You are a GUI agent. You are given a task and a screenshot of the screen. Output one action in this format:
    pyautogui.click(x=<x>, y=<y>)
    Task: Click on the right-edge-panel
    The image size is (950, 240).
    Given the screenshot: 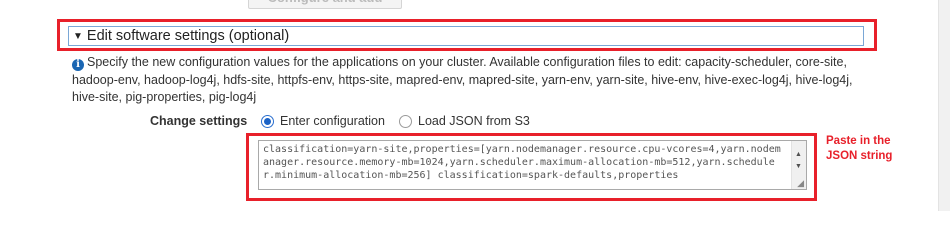 What is the action you would take?
    pyautogui.click(x=944, y=105)
    